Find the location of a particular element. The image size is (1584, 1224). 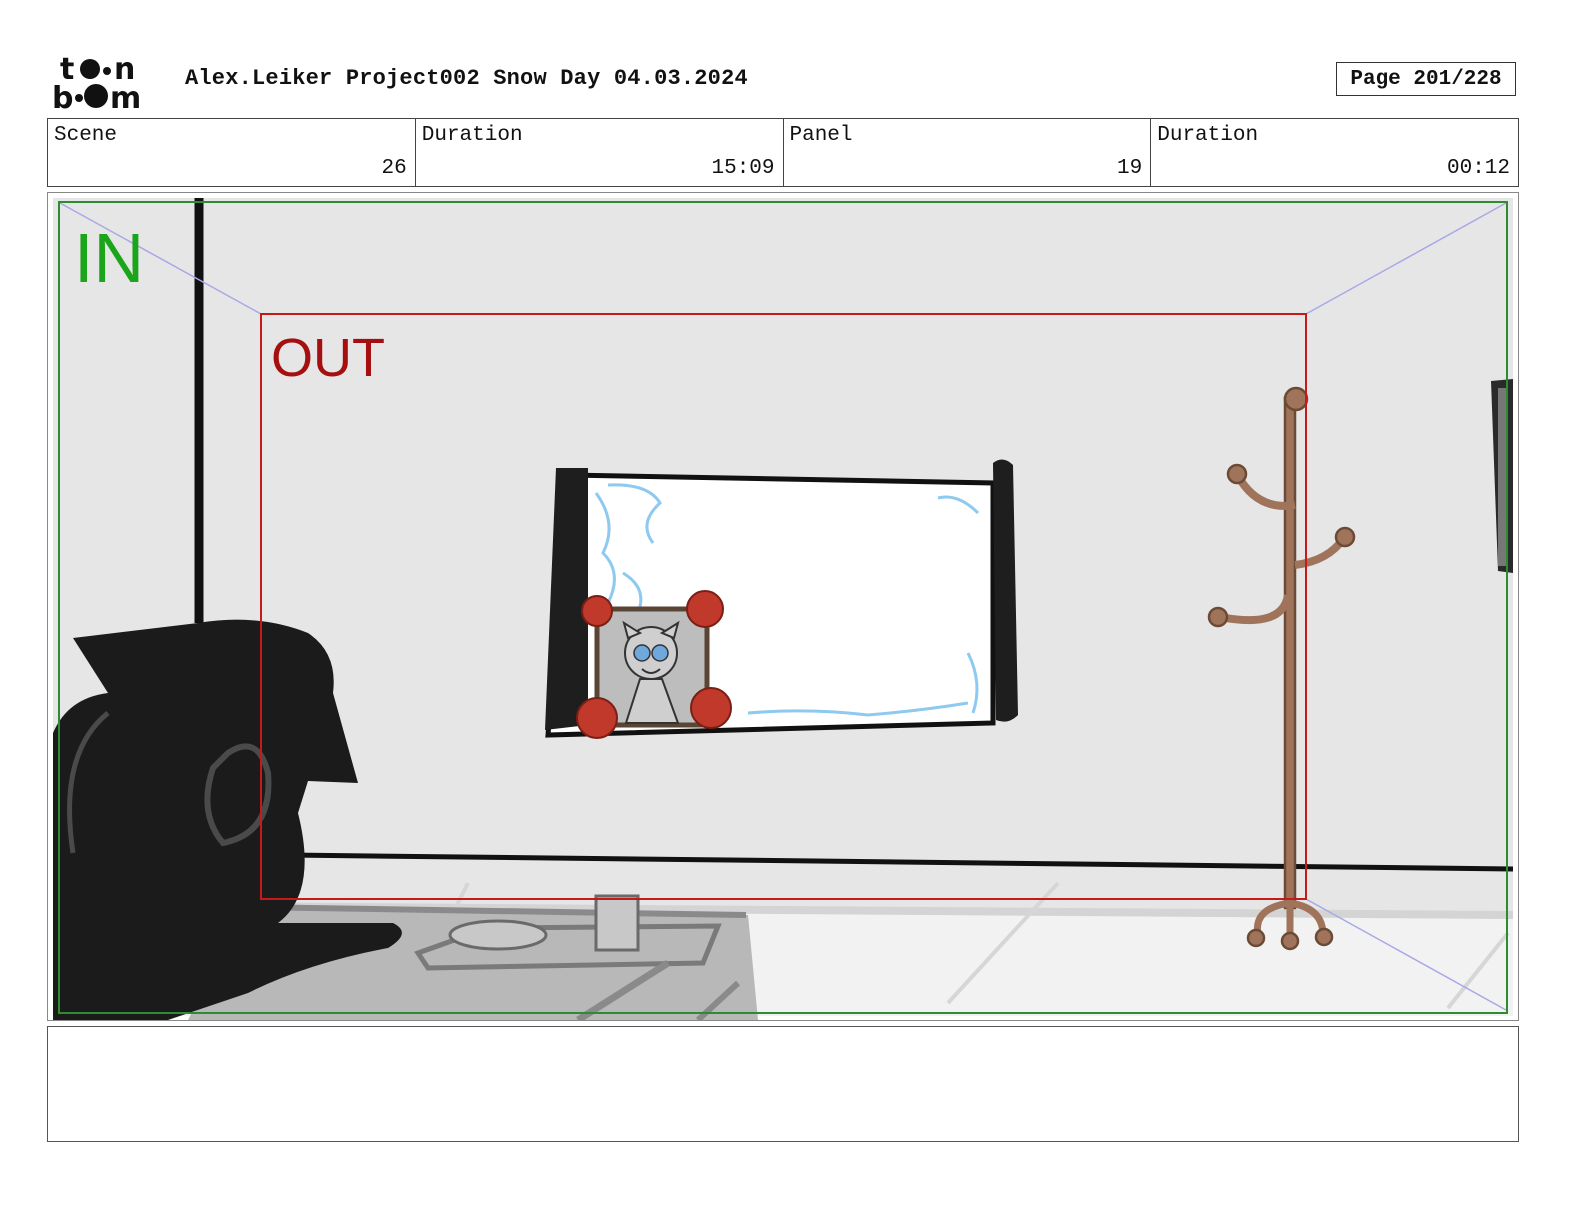

panel-duration-value: 00:12 is located at coordinates (1478, 168).